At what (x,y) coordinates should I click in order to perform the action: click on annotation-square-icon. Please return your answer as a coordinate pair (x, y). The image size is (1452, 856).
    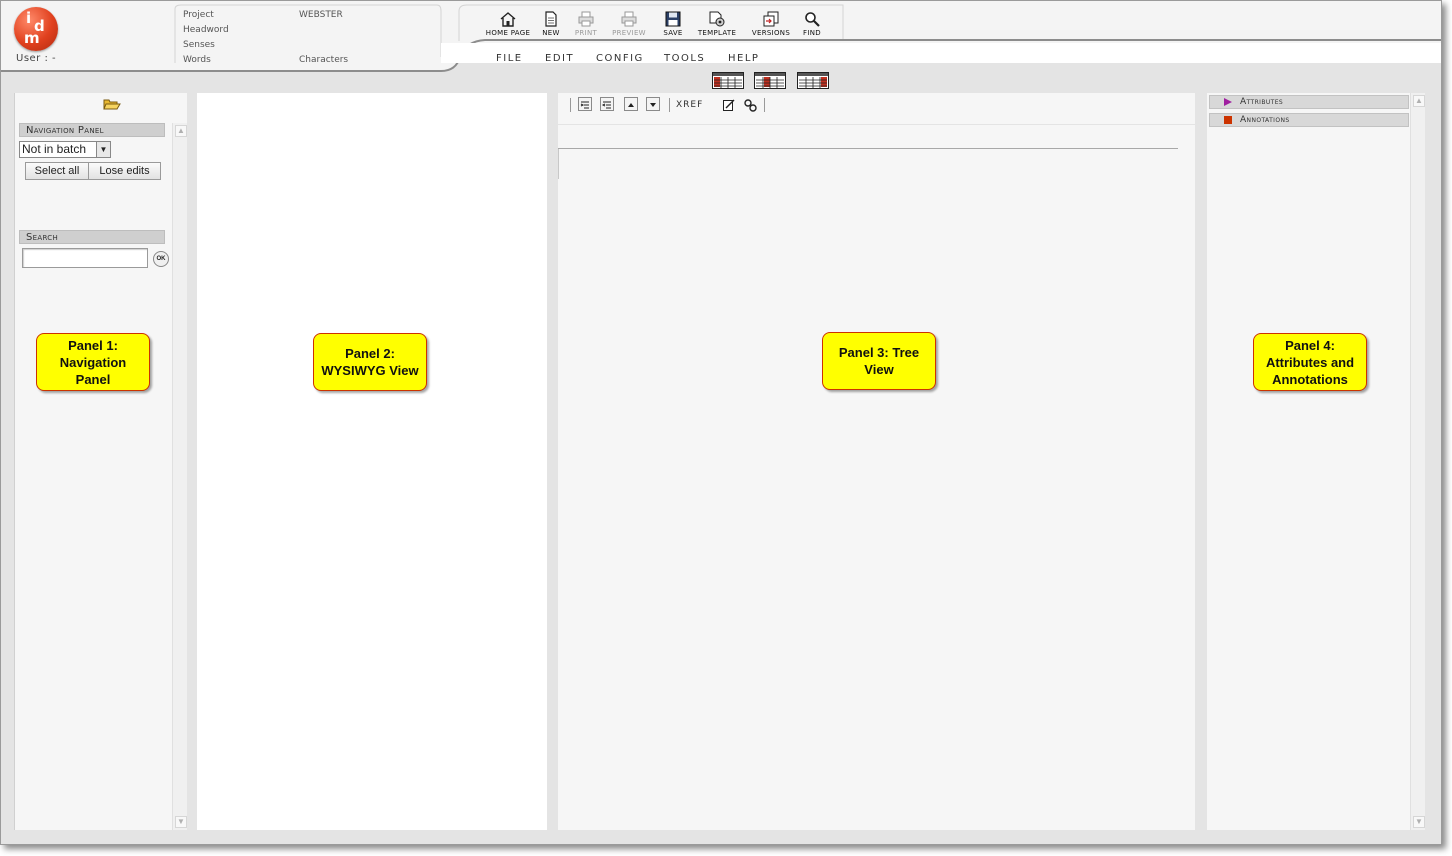
    Looking at the image, I should click on (1228, 120).